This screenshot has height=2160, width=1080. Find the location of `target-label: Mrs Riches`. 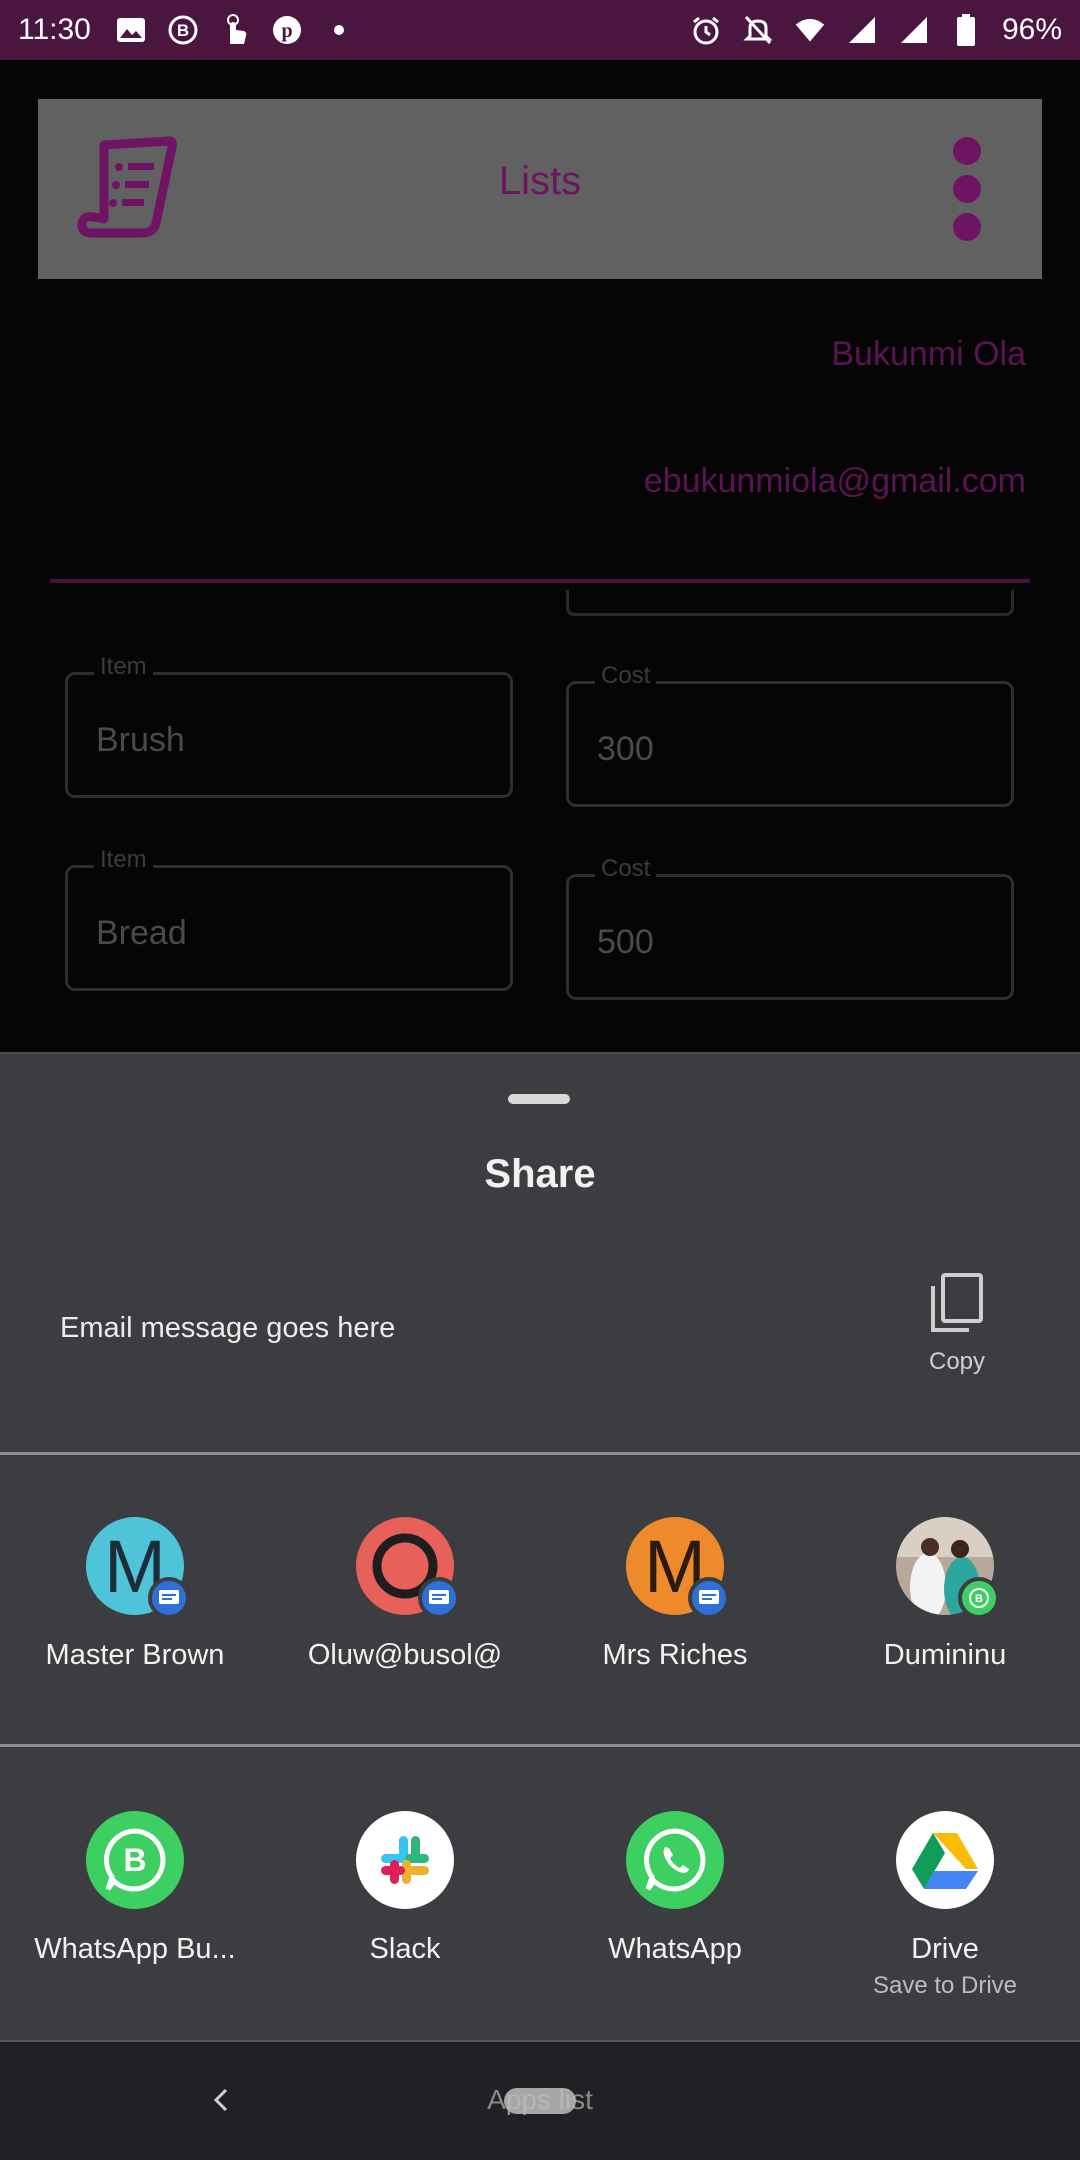

target-label: Mrs Riches is located at coordinates (675, 1655).